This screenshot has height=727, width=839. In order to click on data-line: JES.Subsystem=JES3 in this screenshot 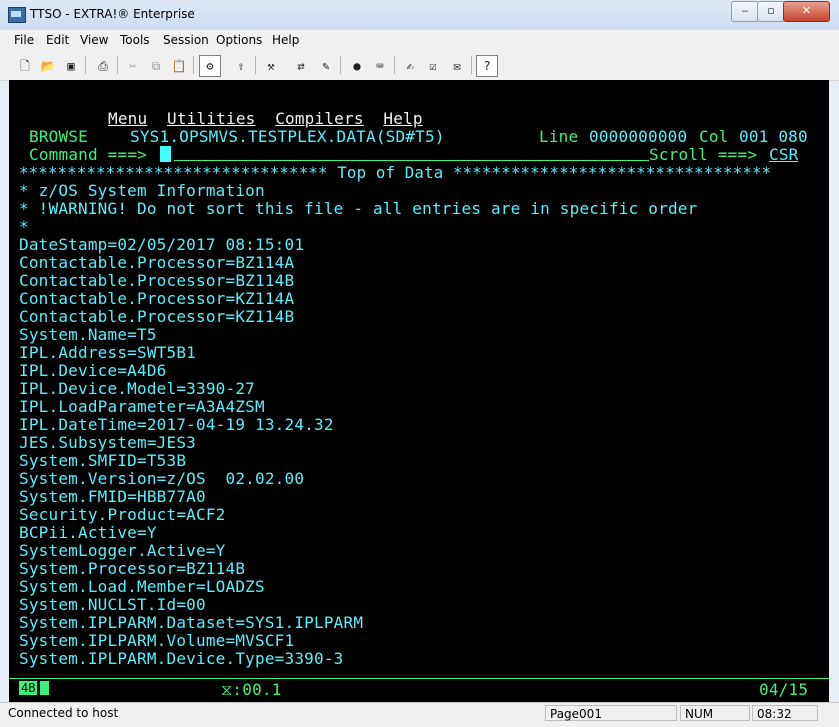, I will do `click(107, 442)`.